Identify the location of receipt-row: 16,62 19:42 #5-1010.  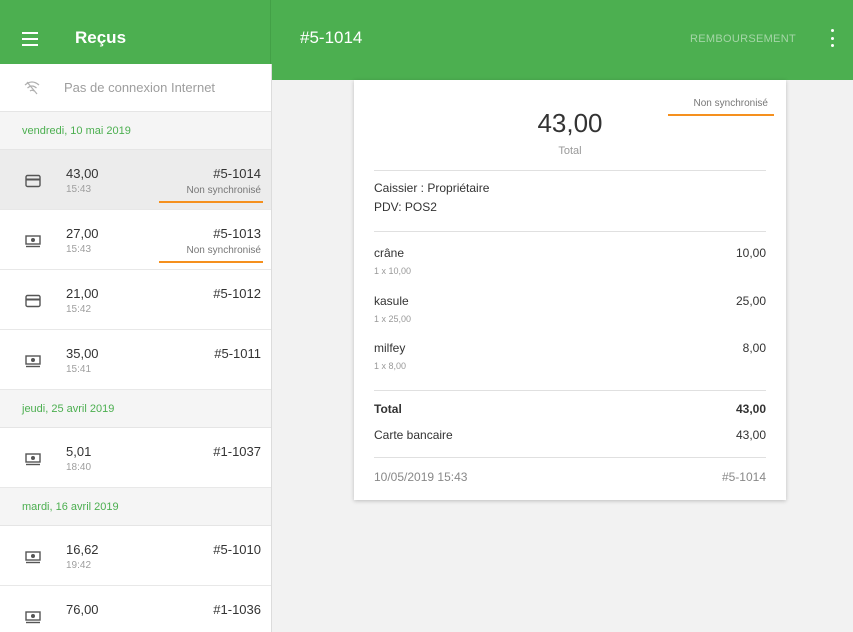
(135, 556).